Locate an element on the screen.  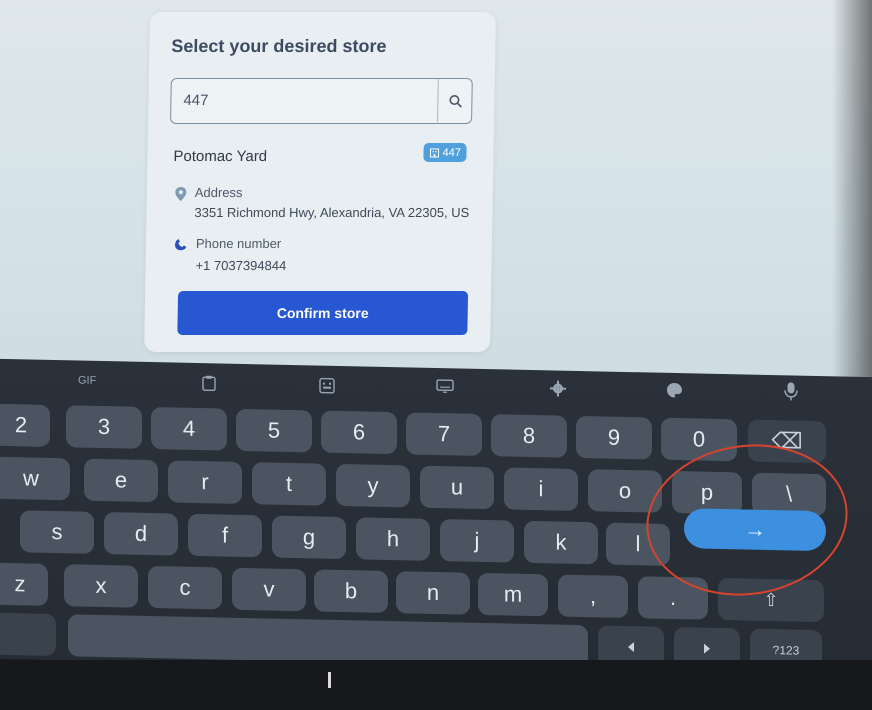
address-label: Address is located at coordinates (218, 192).